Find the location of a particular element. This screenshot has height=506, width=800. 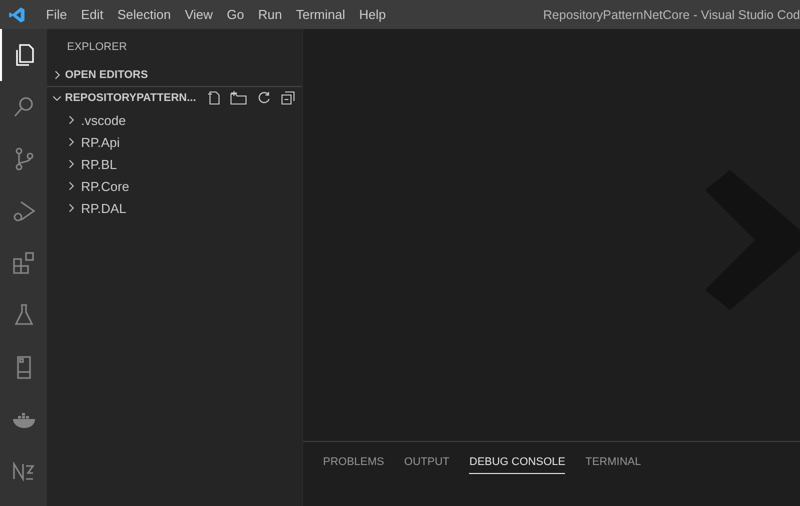

menu-item: Edit is located at coordinates (92, 14).